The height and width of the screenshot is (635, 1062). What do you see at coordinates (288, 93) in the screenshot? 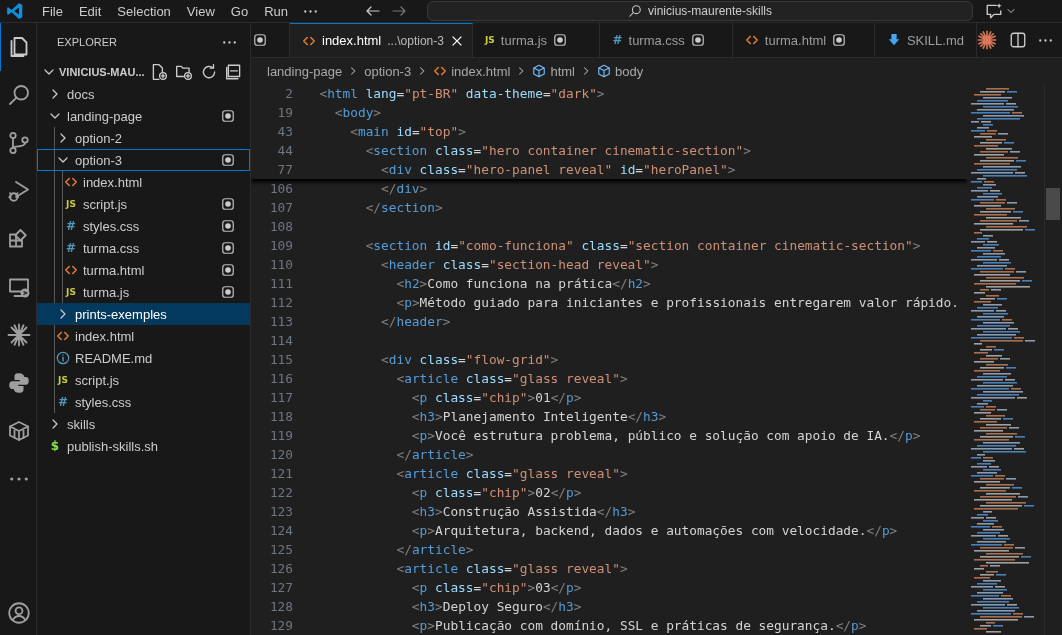
I see `line-number: 2` at bounding box center [288, 93].